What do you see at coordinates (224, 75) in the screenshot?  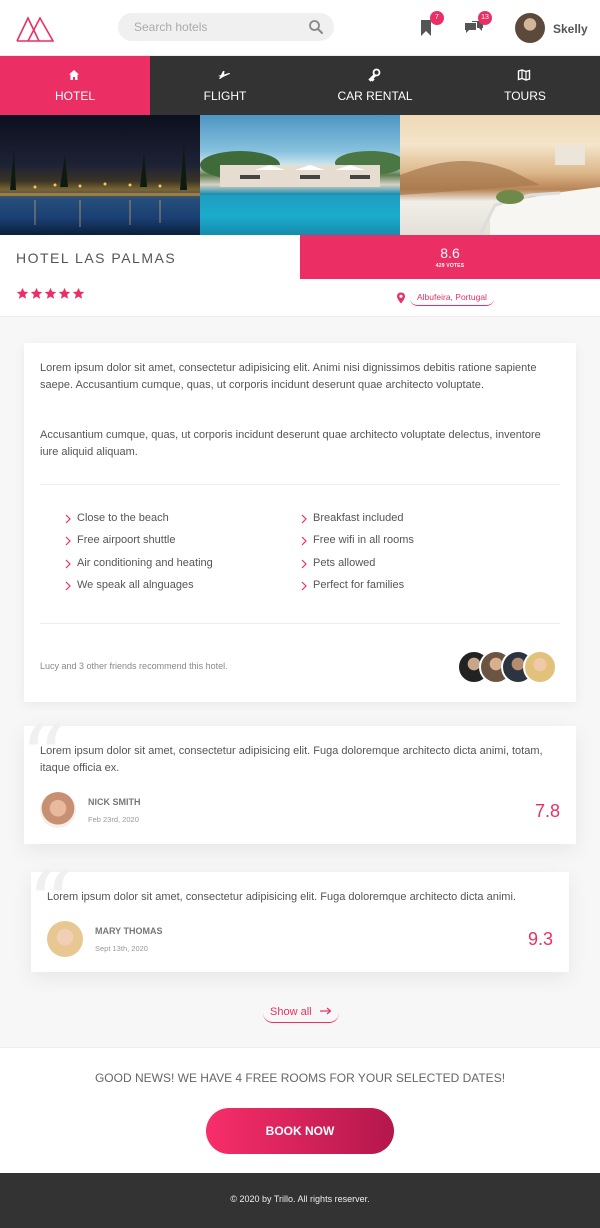 I see `plane-icon` at bounding box center [224, 75].